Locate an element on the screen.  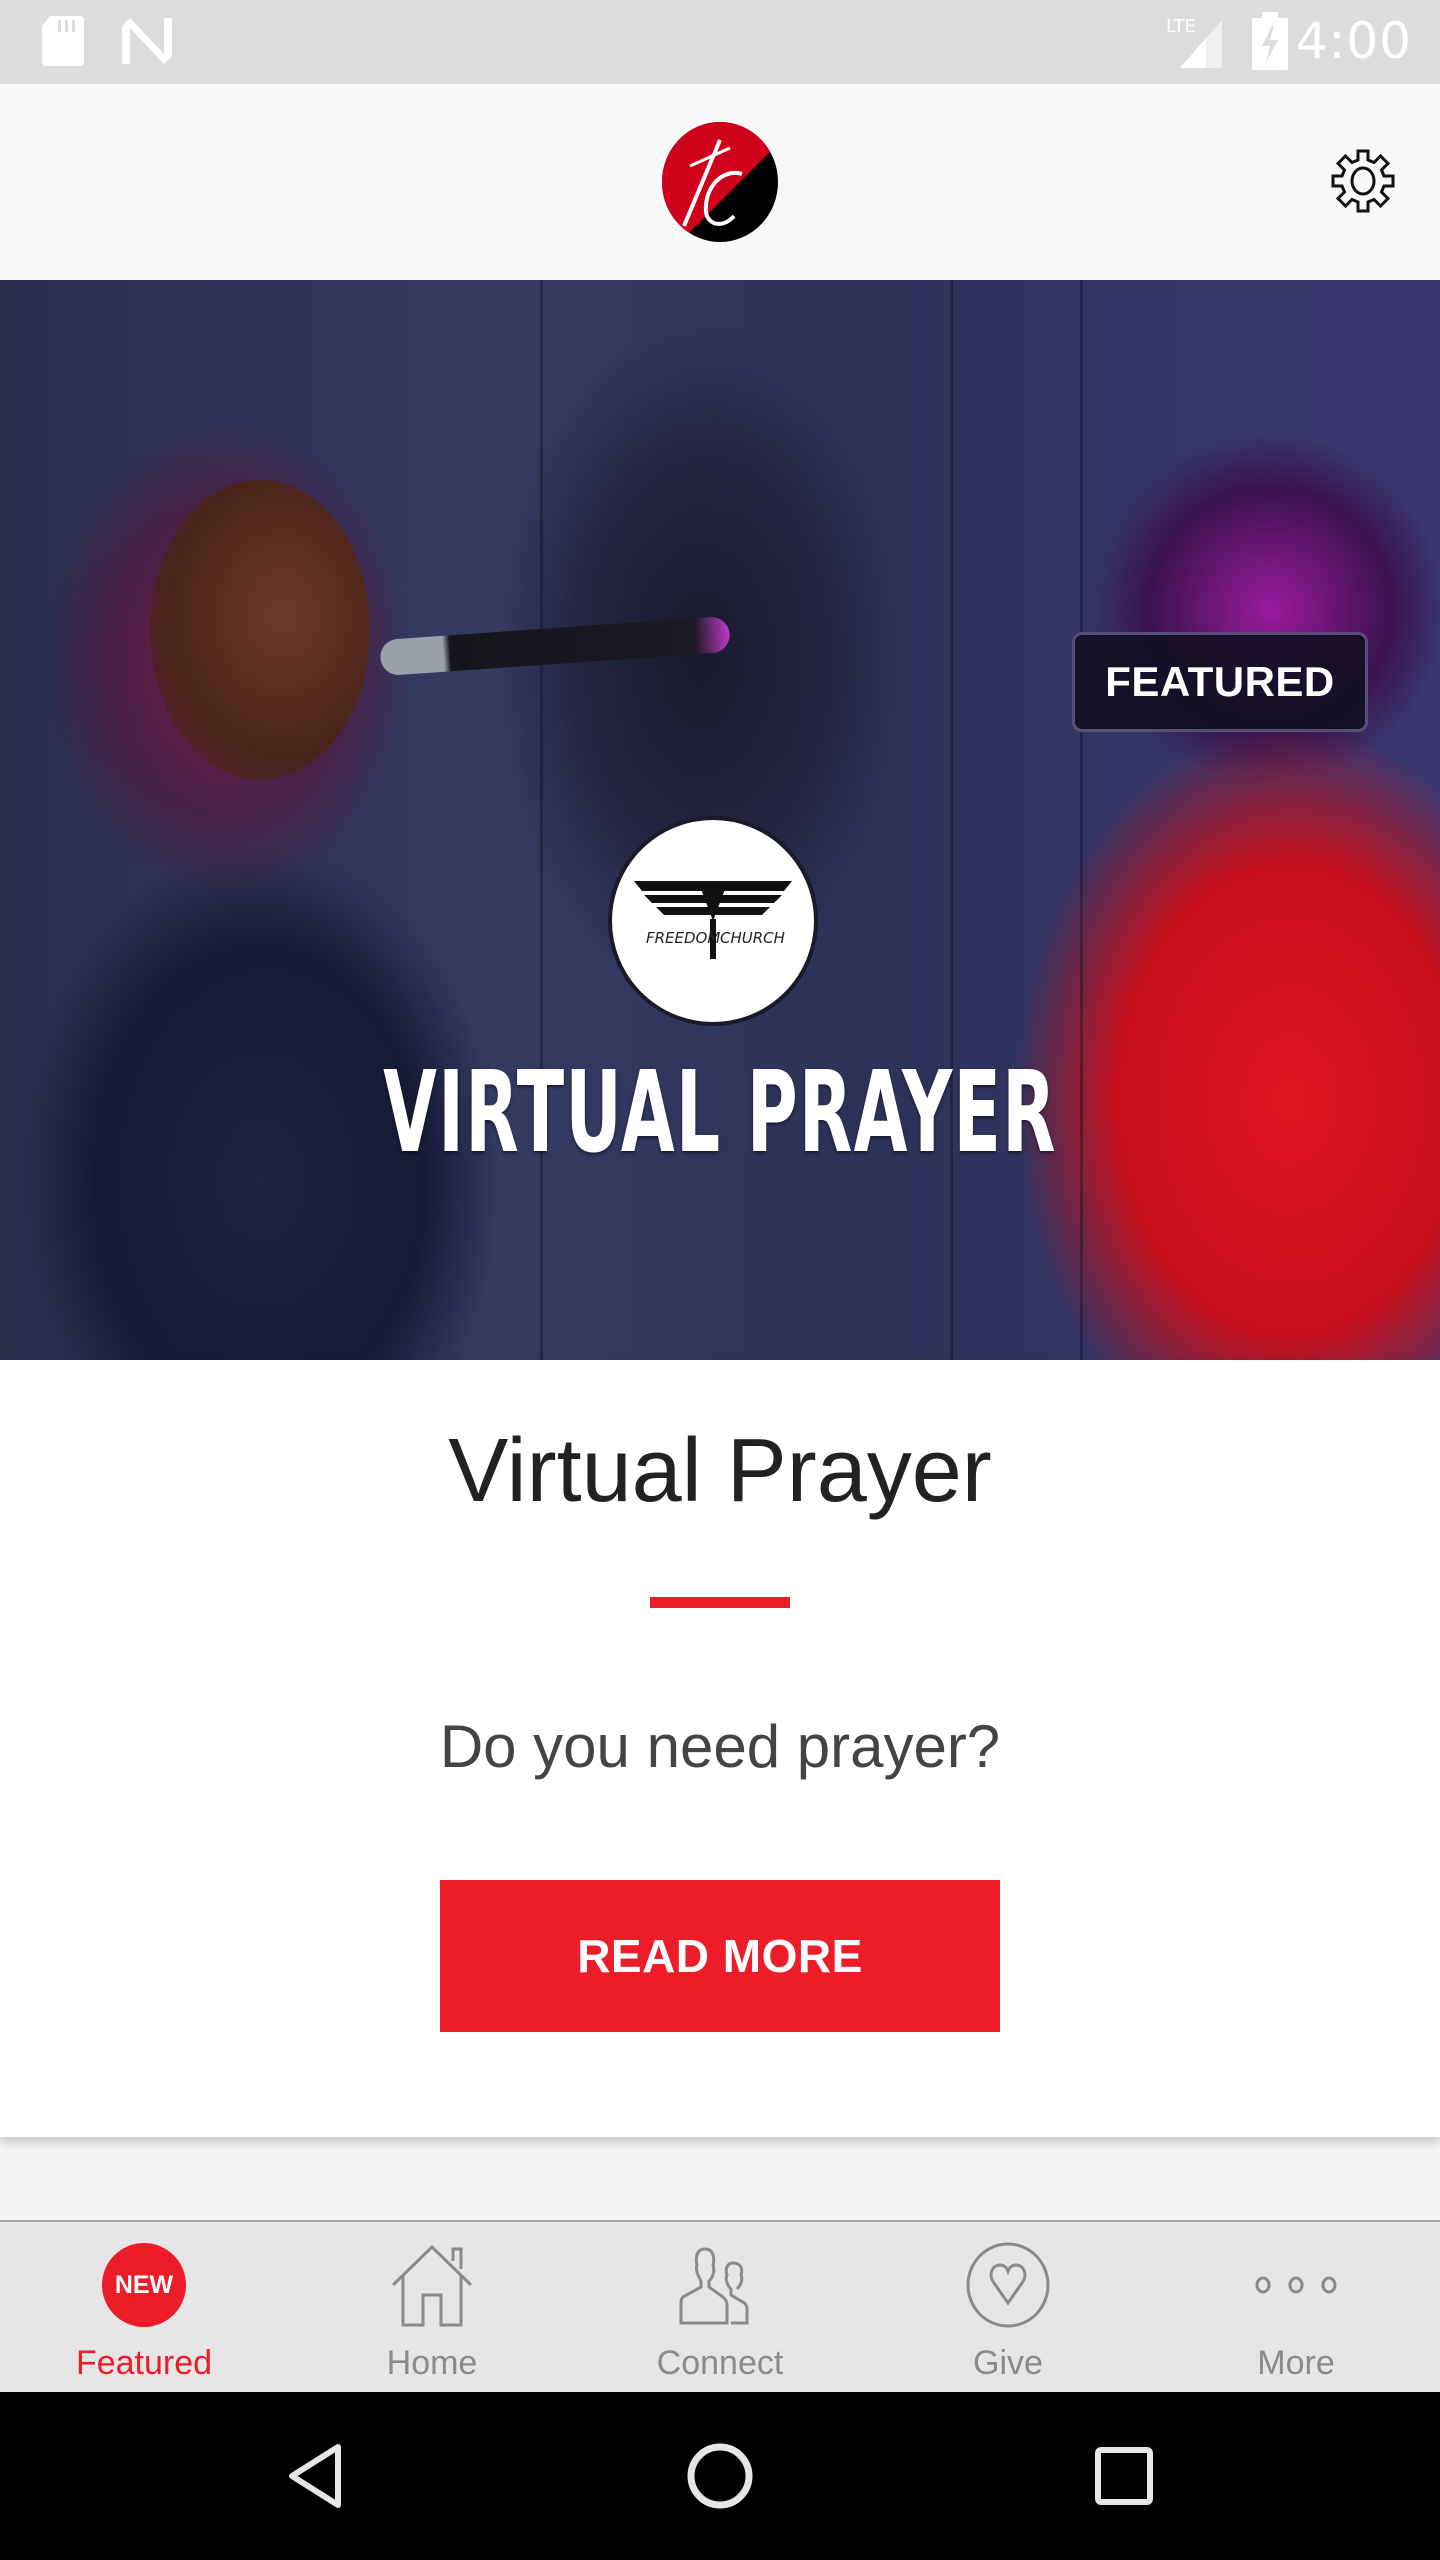
home-nav-button is located at coordinates (720, 2476).